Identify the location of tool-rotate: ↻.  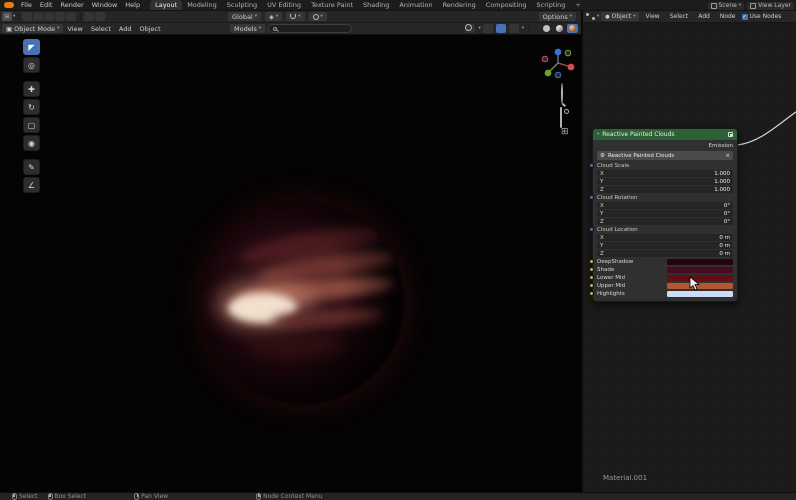
(31, 107).